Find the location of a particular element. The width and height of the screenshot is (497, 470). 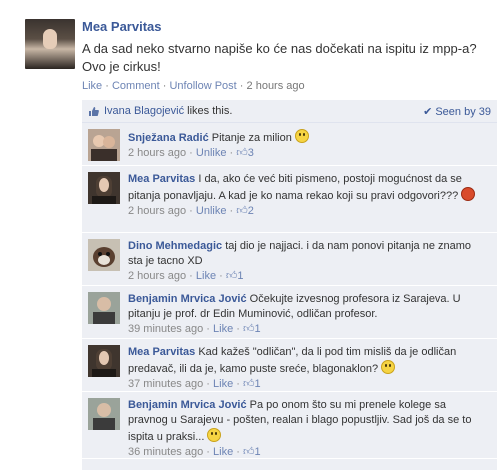

post-timestamp: 2 hours ago is located at coordinates (276, 86).